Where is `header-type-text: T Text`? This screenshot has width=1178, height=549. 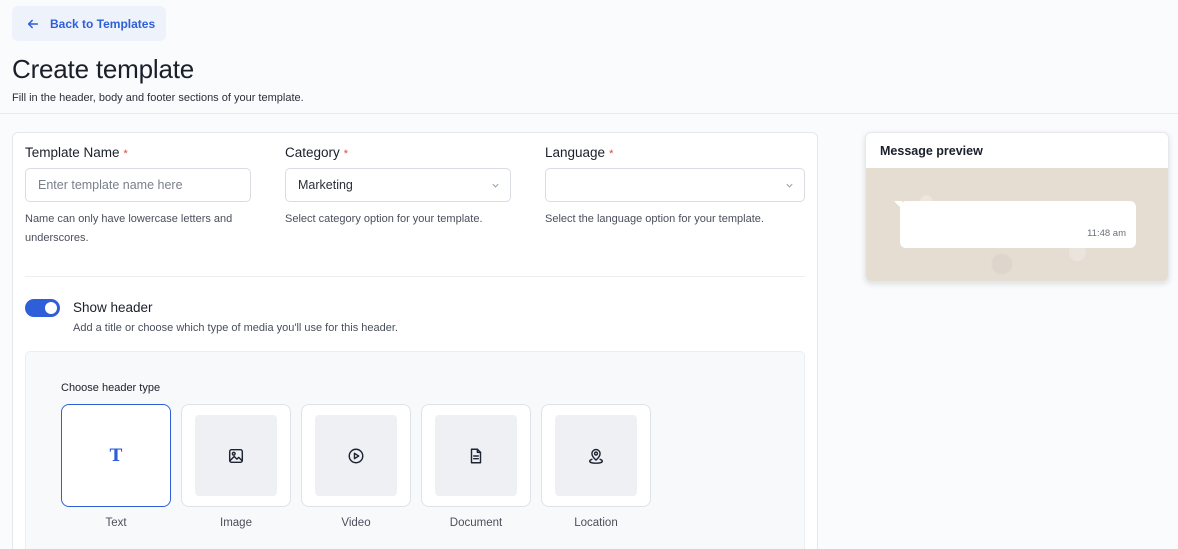
header-type-text: T Text is located at coordinates (116, 466).